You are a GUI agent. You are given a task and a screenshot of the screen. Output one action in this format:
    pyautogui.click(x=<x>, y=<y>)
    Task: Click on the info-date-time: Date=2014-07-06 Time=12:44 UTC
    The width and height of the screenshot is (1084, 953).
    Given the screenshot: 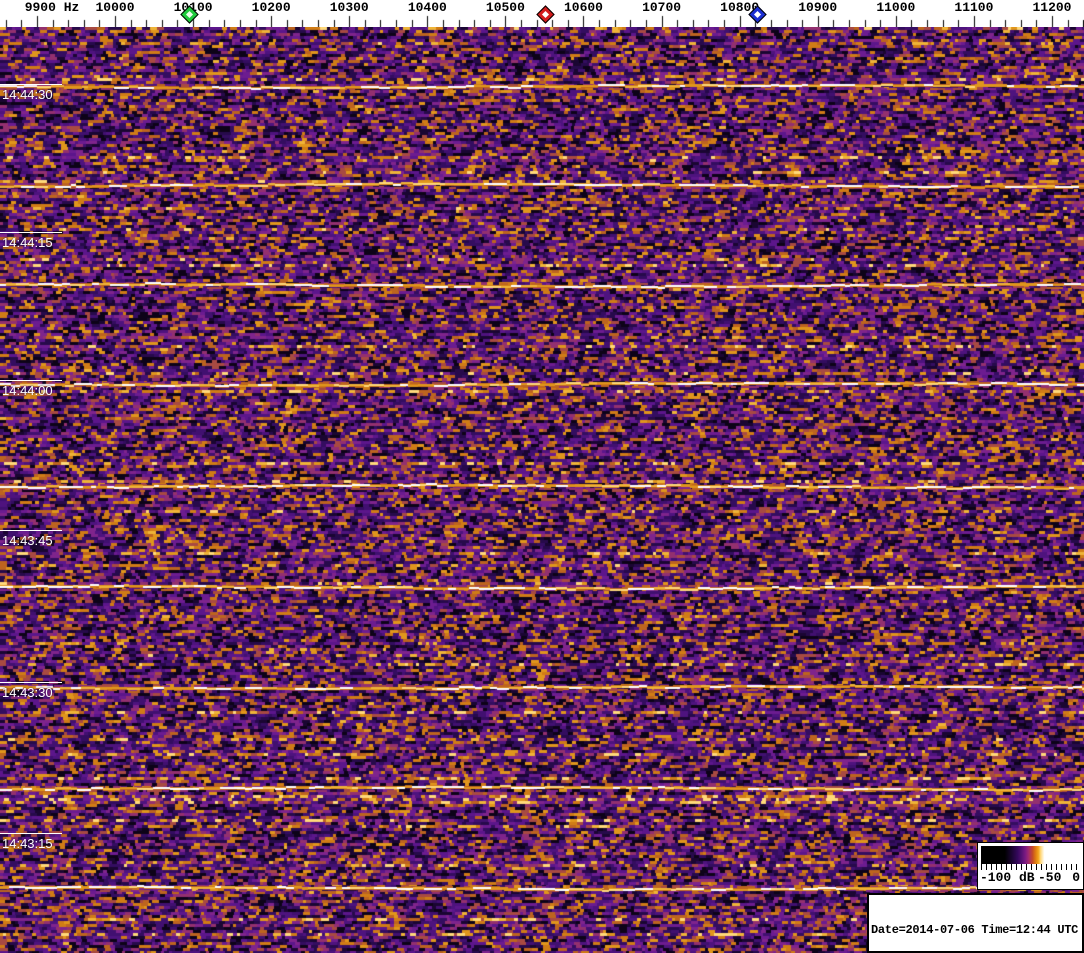 What is the action you would take?
    pyautogui.click(x=975, y=930)
    